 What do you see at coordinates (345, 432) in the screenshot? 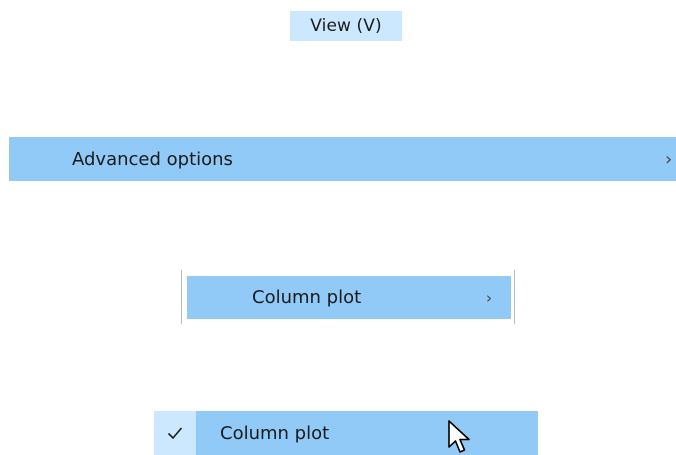
I see `menu-item-column-plot-checked: Column plot` at bounding box center [345, 432].